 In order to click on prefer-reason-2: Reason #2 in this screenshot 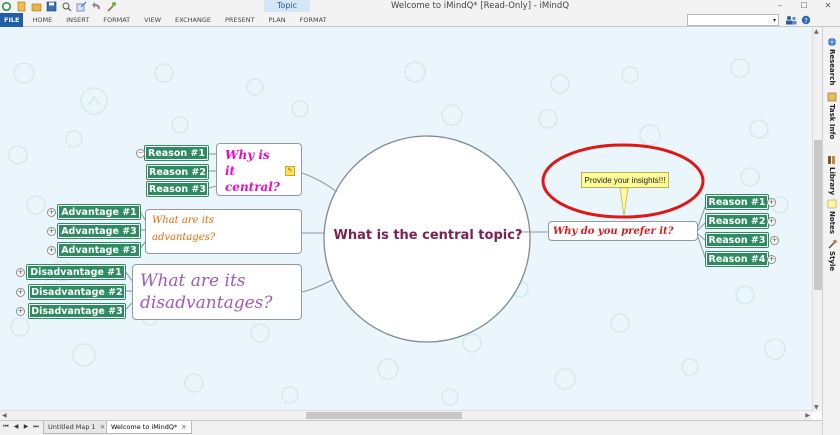, I will do `click(737, 221)`.